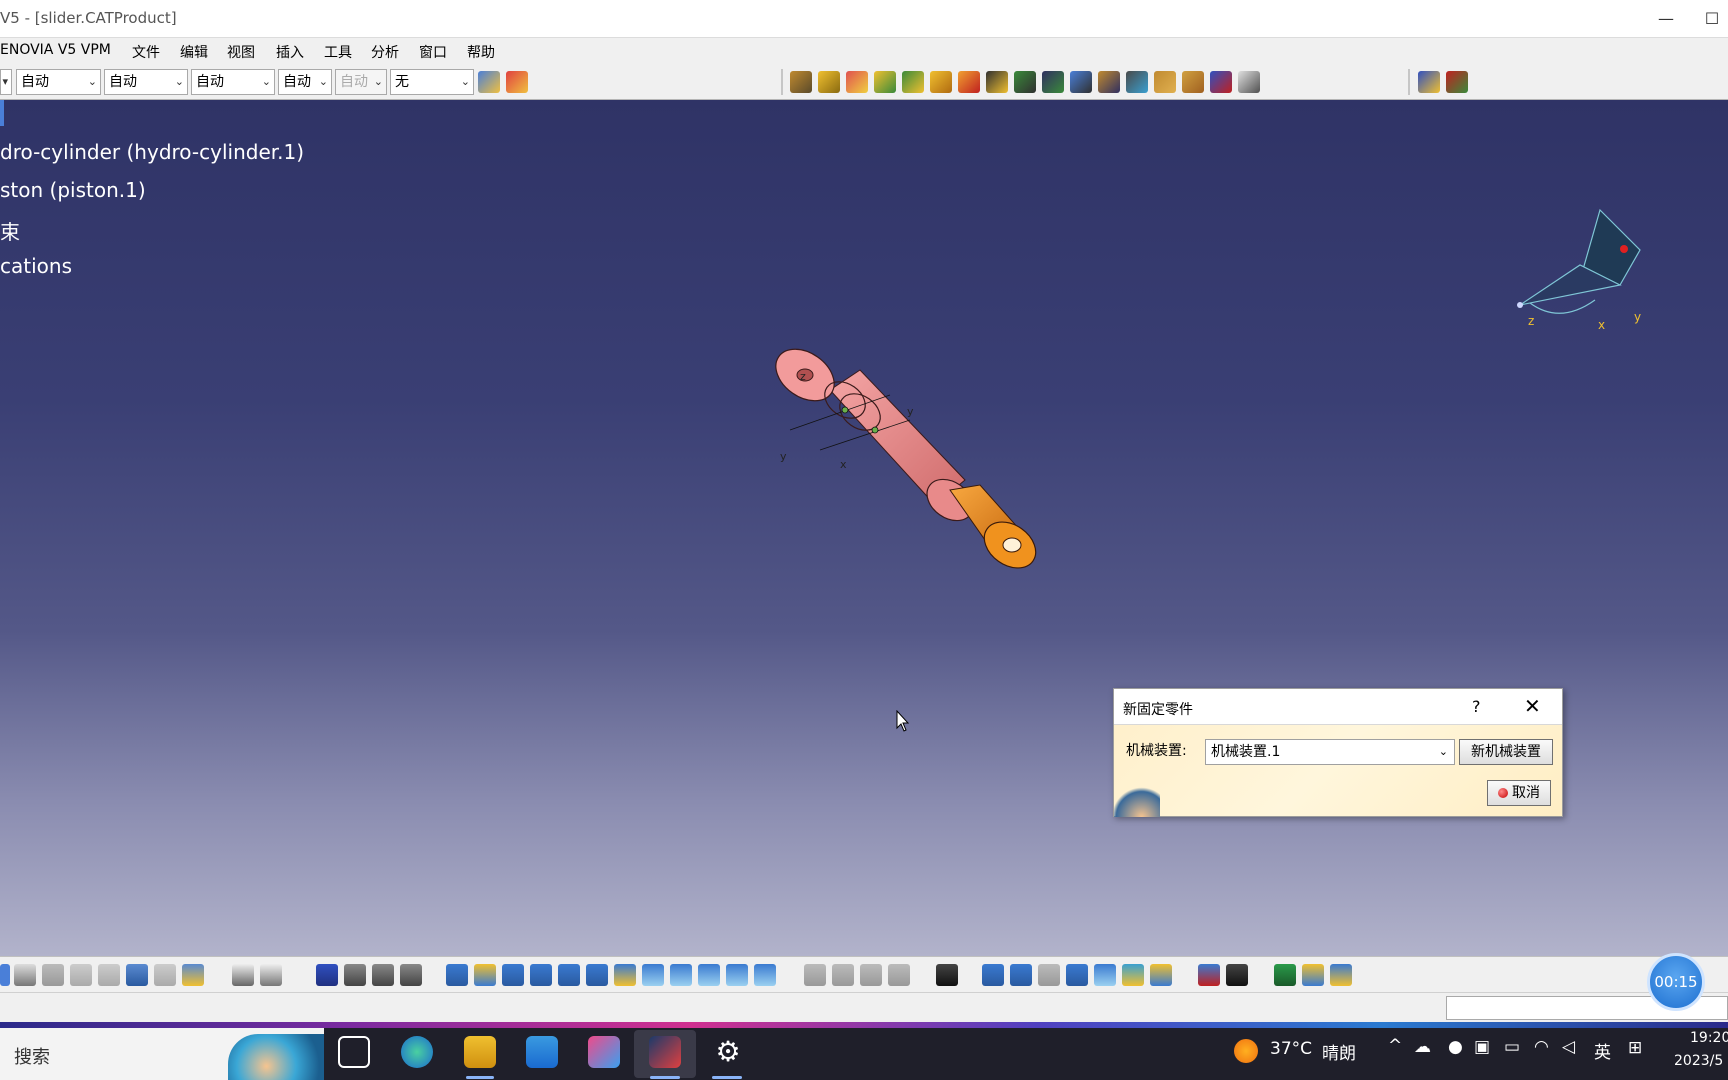  What do you see at coordinates (653, 975) in the screenshot?
I see `multi-view-icon` at bounding box center [653, 975].